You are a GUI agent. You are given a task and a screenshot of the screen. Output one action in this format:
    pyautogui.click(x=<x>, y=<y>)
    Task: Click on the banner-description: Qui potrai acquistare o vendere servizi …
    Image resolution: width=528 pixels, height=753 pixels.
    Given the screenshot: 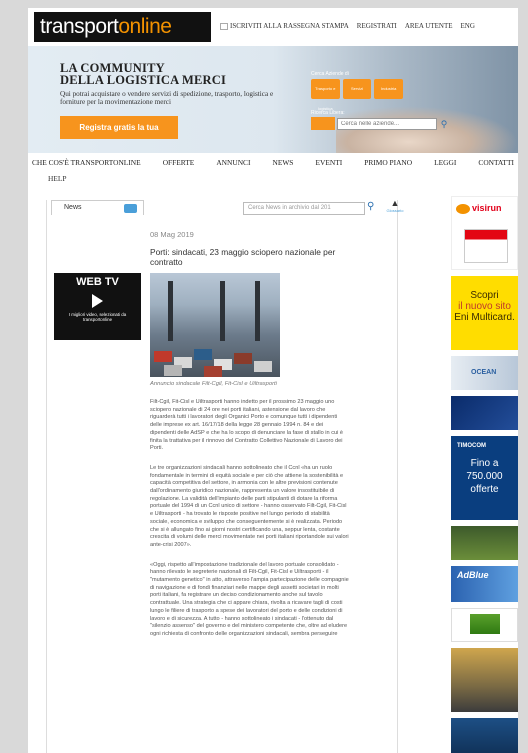 What is the action you would take?
    pyautogui.click(x=167, y=98)
    